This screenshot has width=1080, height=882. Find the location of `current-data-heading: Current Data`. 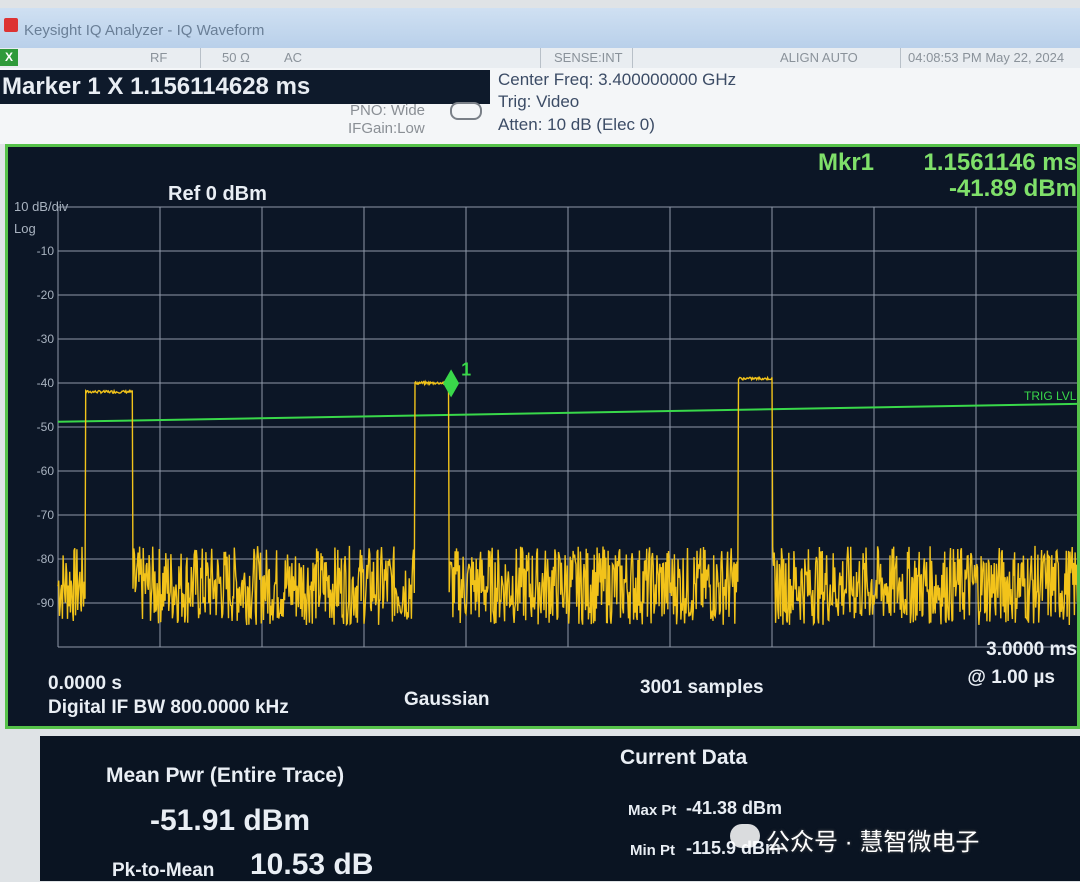

current-data-heading: Current Data is located at coordinates (684, 757).